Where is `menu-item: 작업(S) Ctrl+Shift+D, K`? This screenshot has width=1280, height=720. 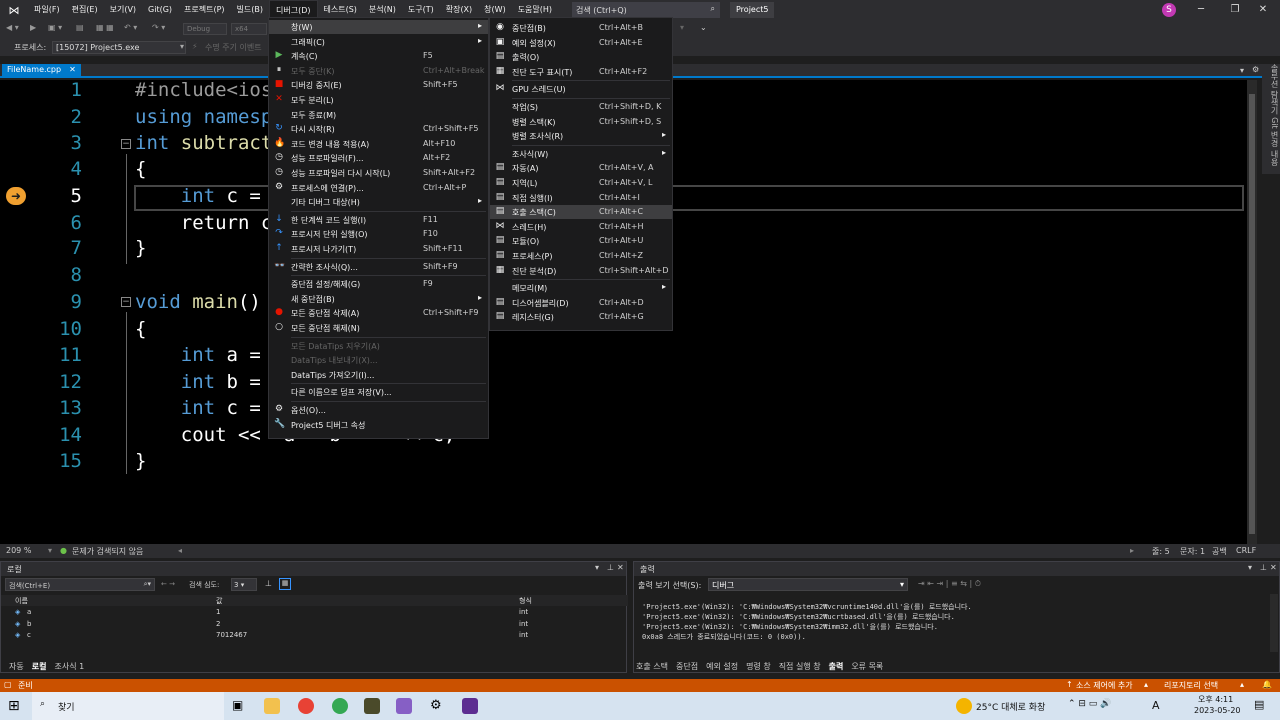
menu-item: 작업(S) Ctrl+Shift+D, K is located at coordinates (581, 107).